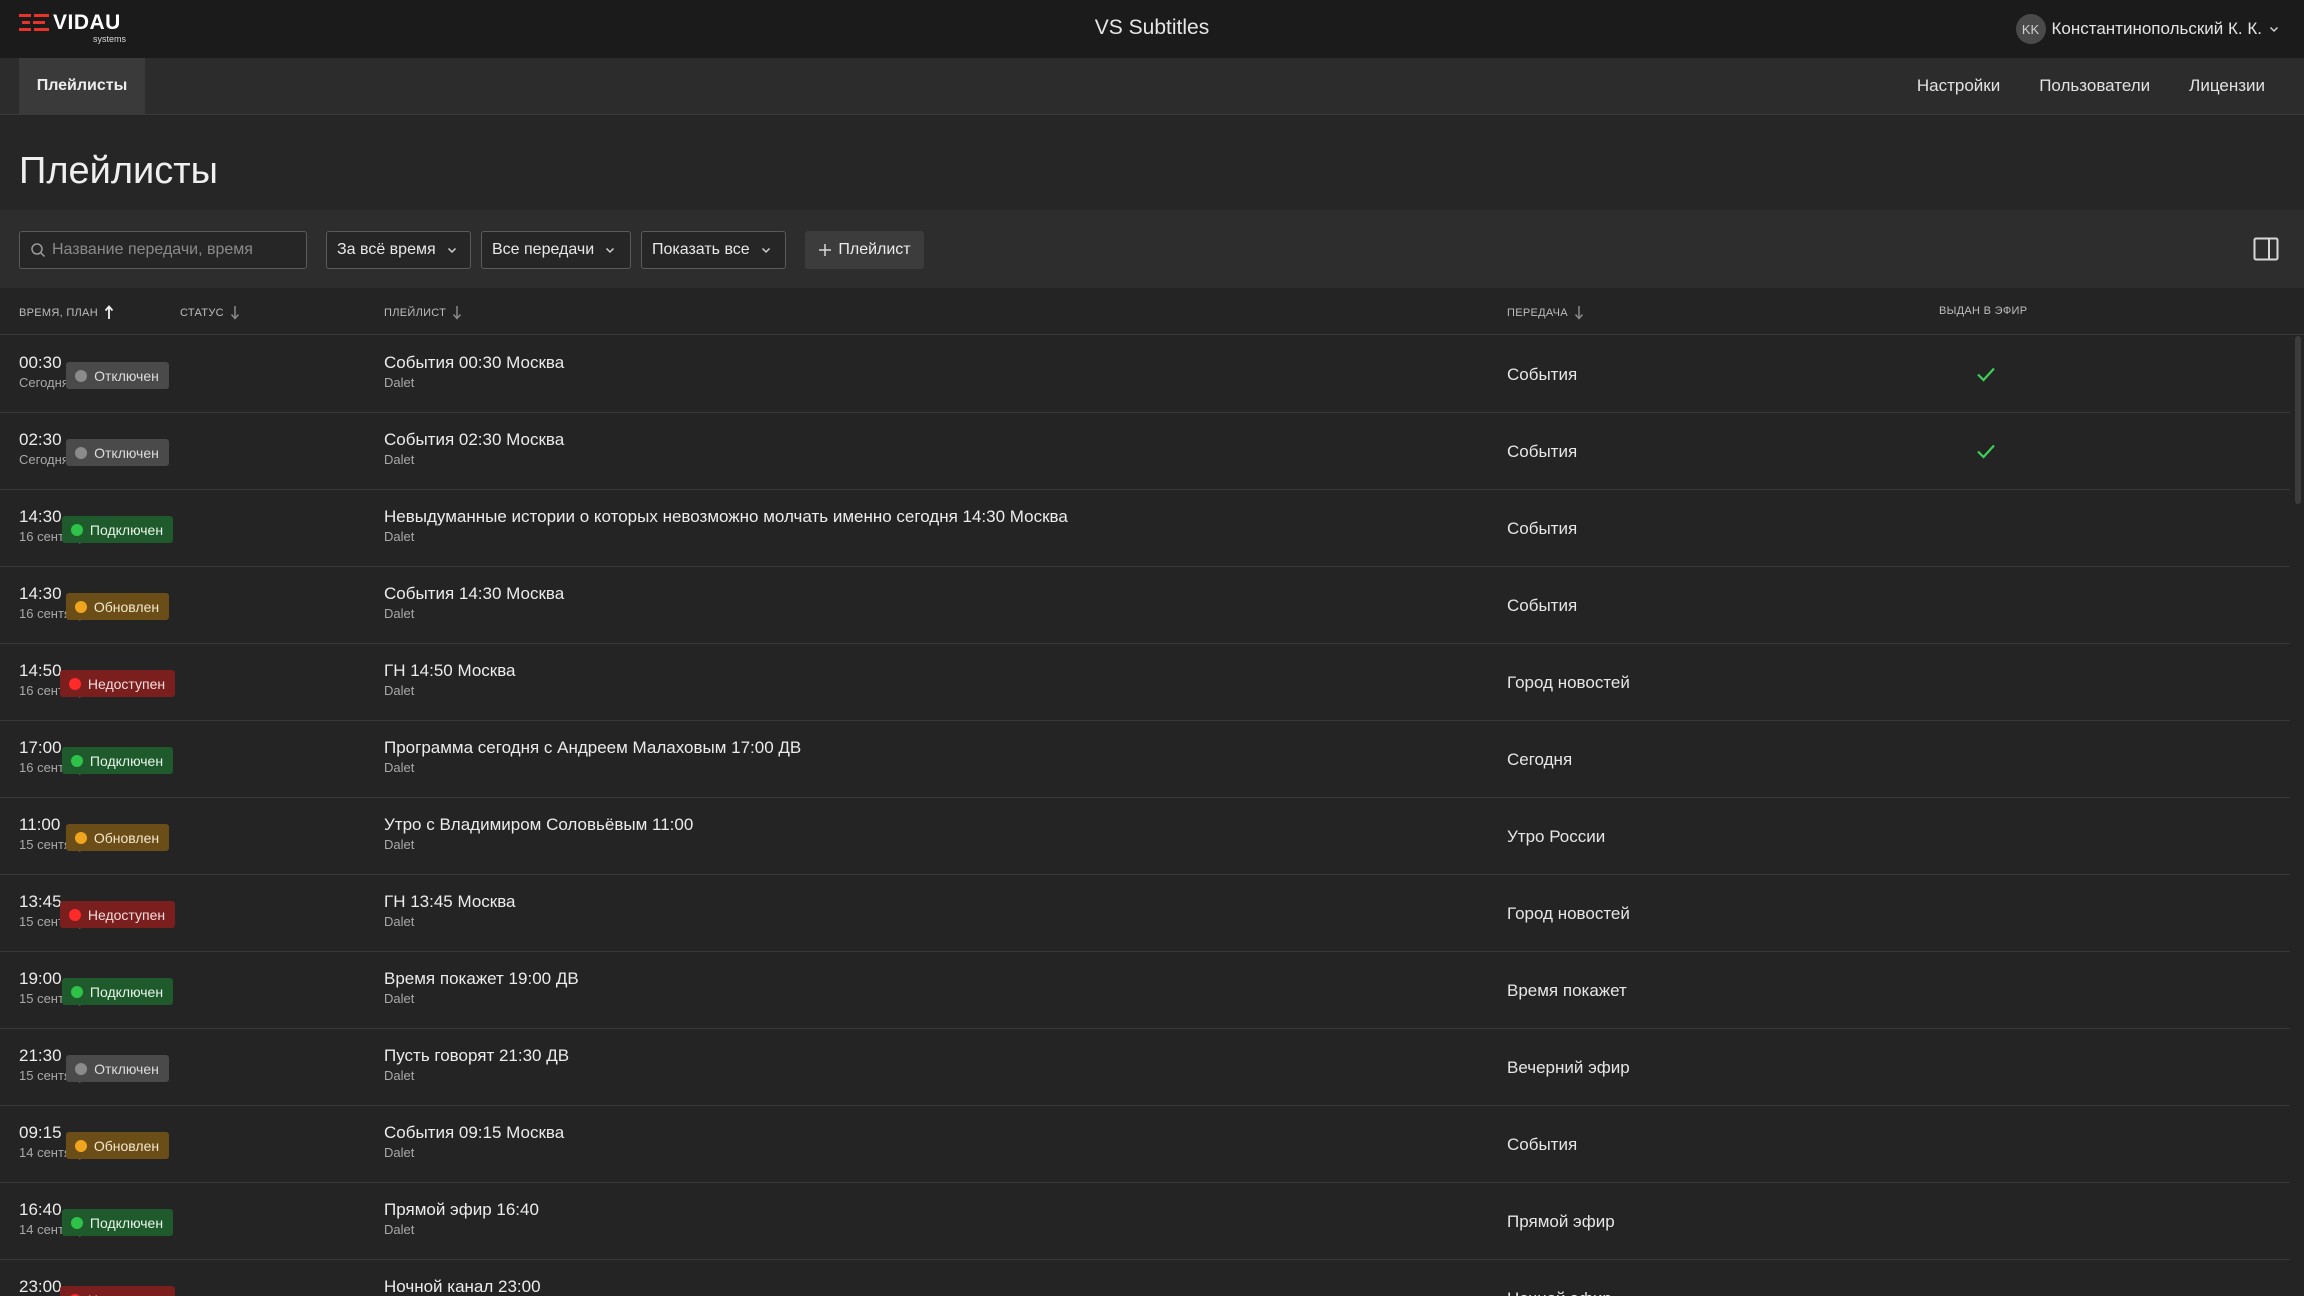 This screenshot has height=1296, width=2304. Describe the element at coordinates (1986, 374) in the screenshot. I see `check-icon` at that location.